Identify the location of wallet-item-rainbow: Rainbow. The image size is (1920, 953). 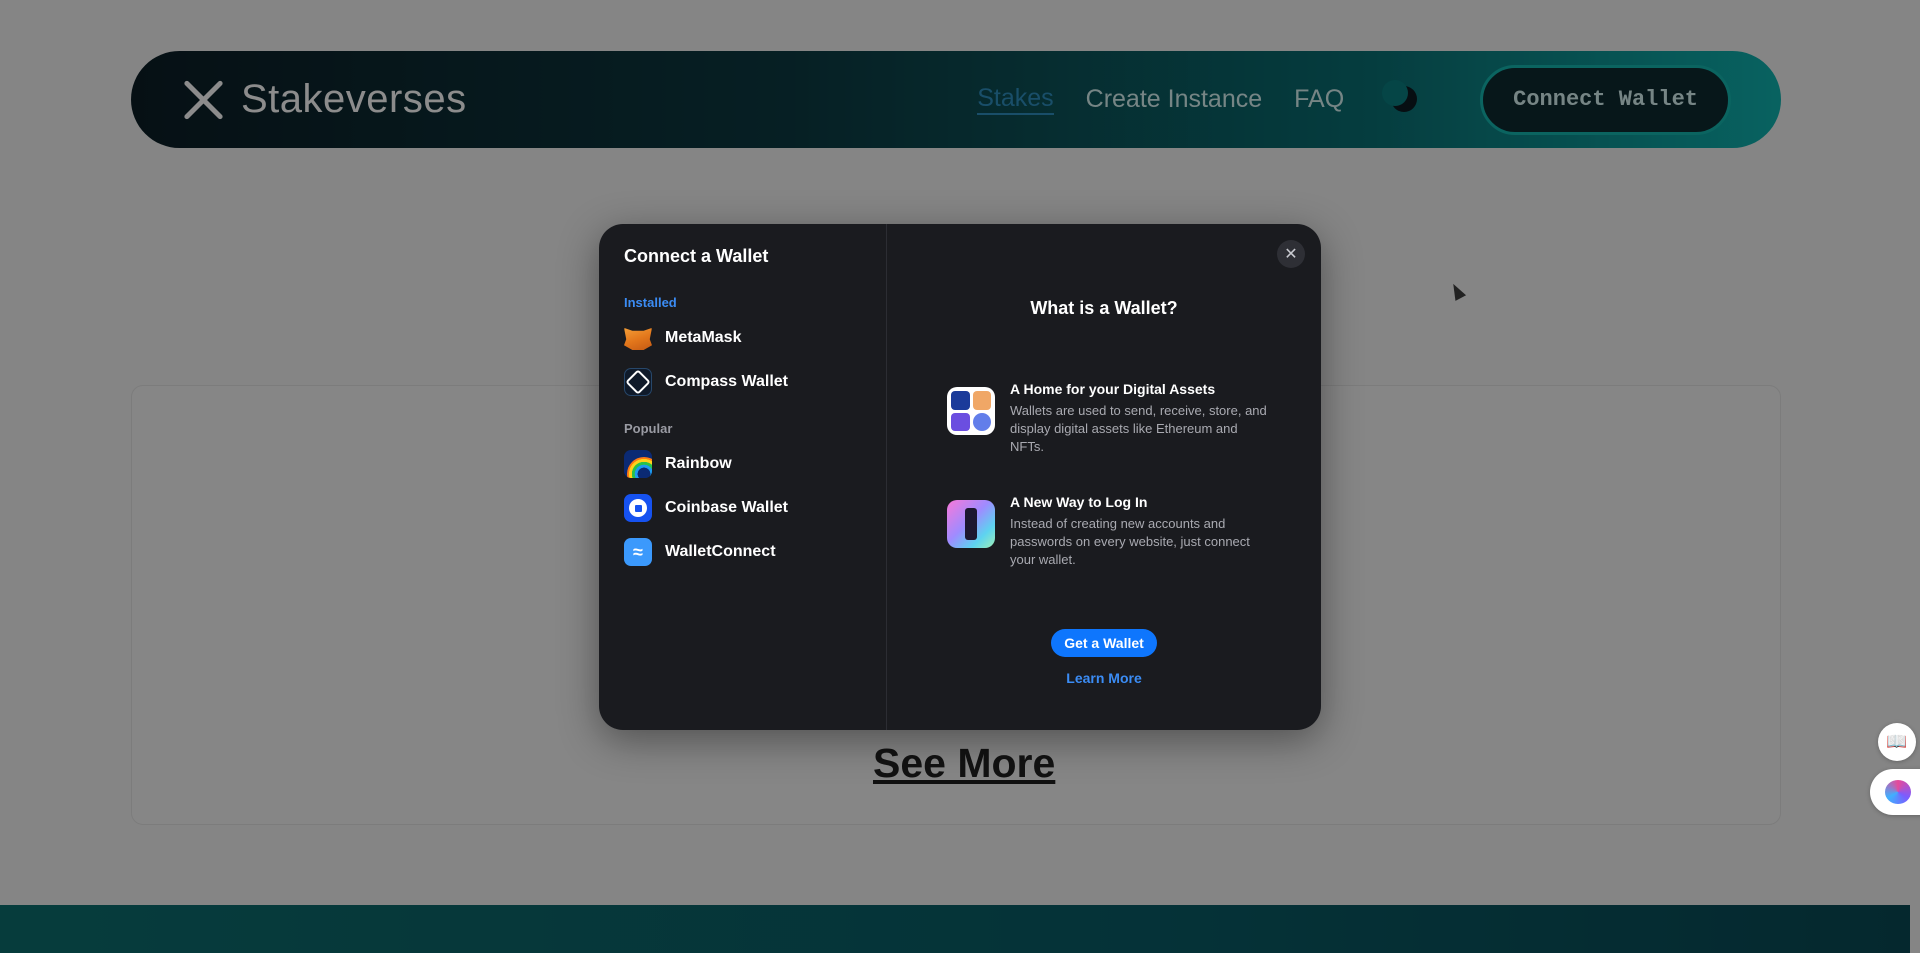
(746, 464).